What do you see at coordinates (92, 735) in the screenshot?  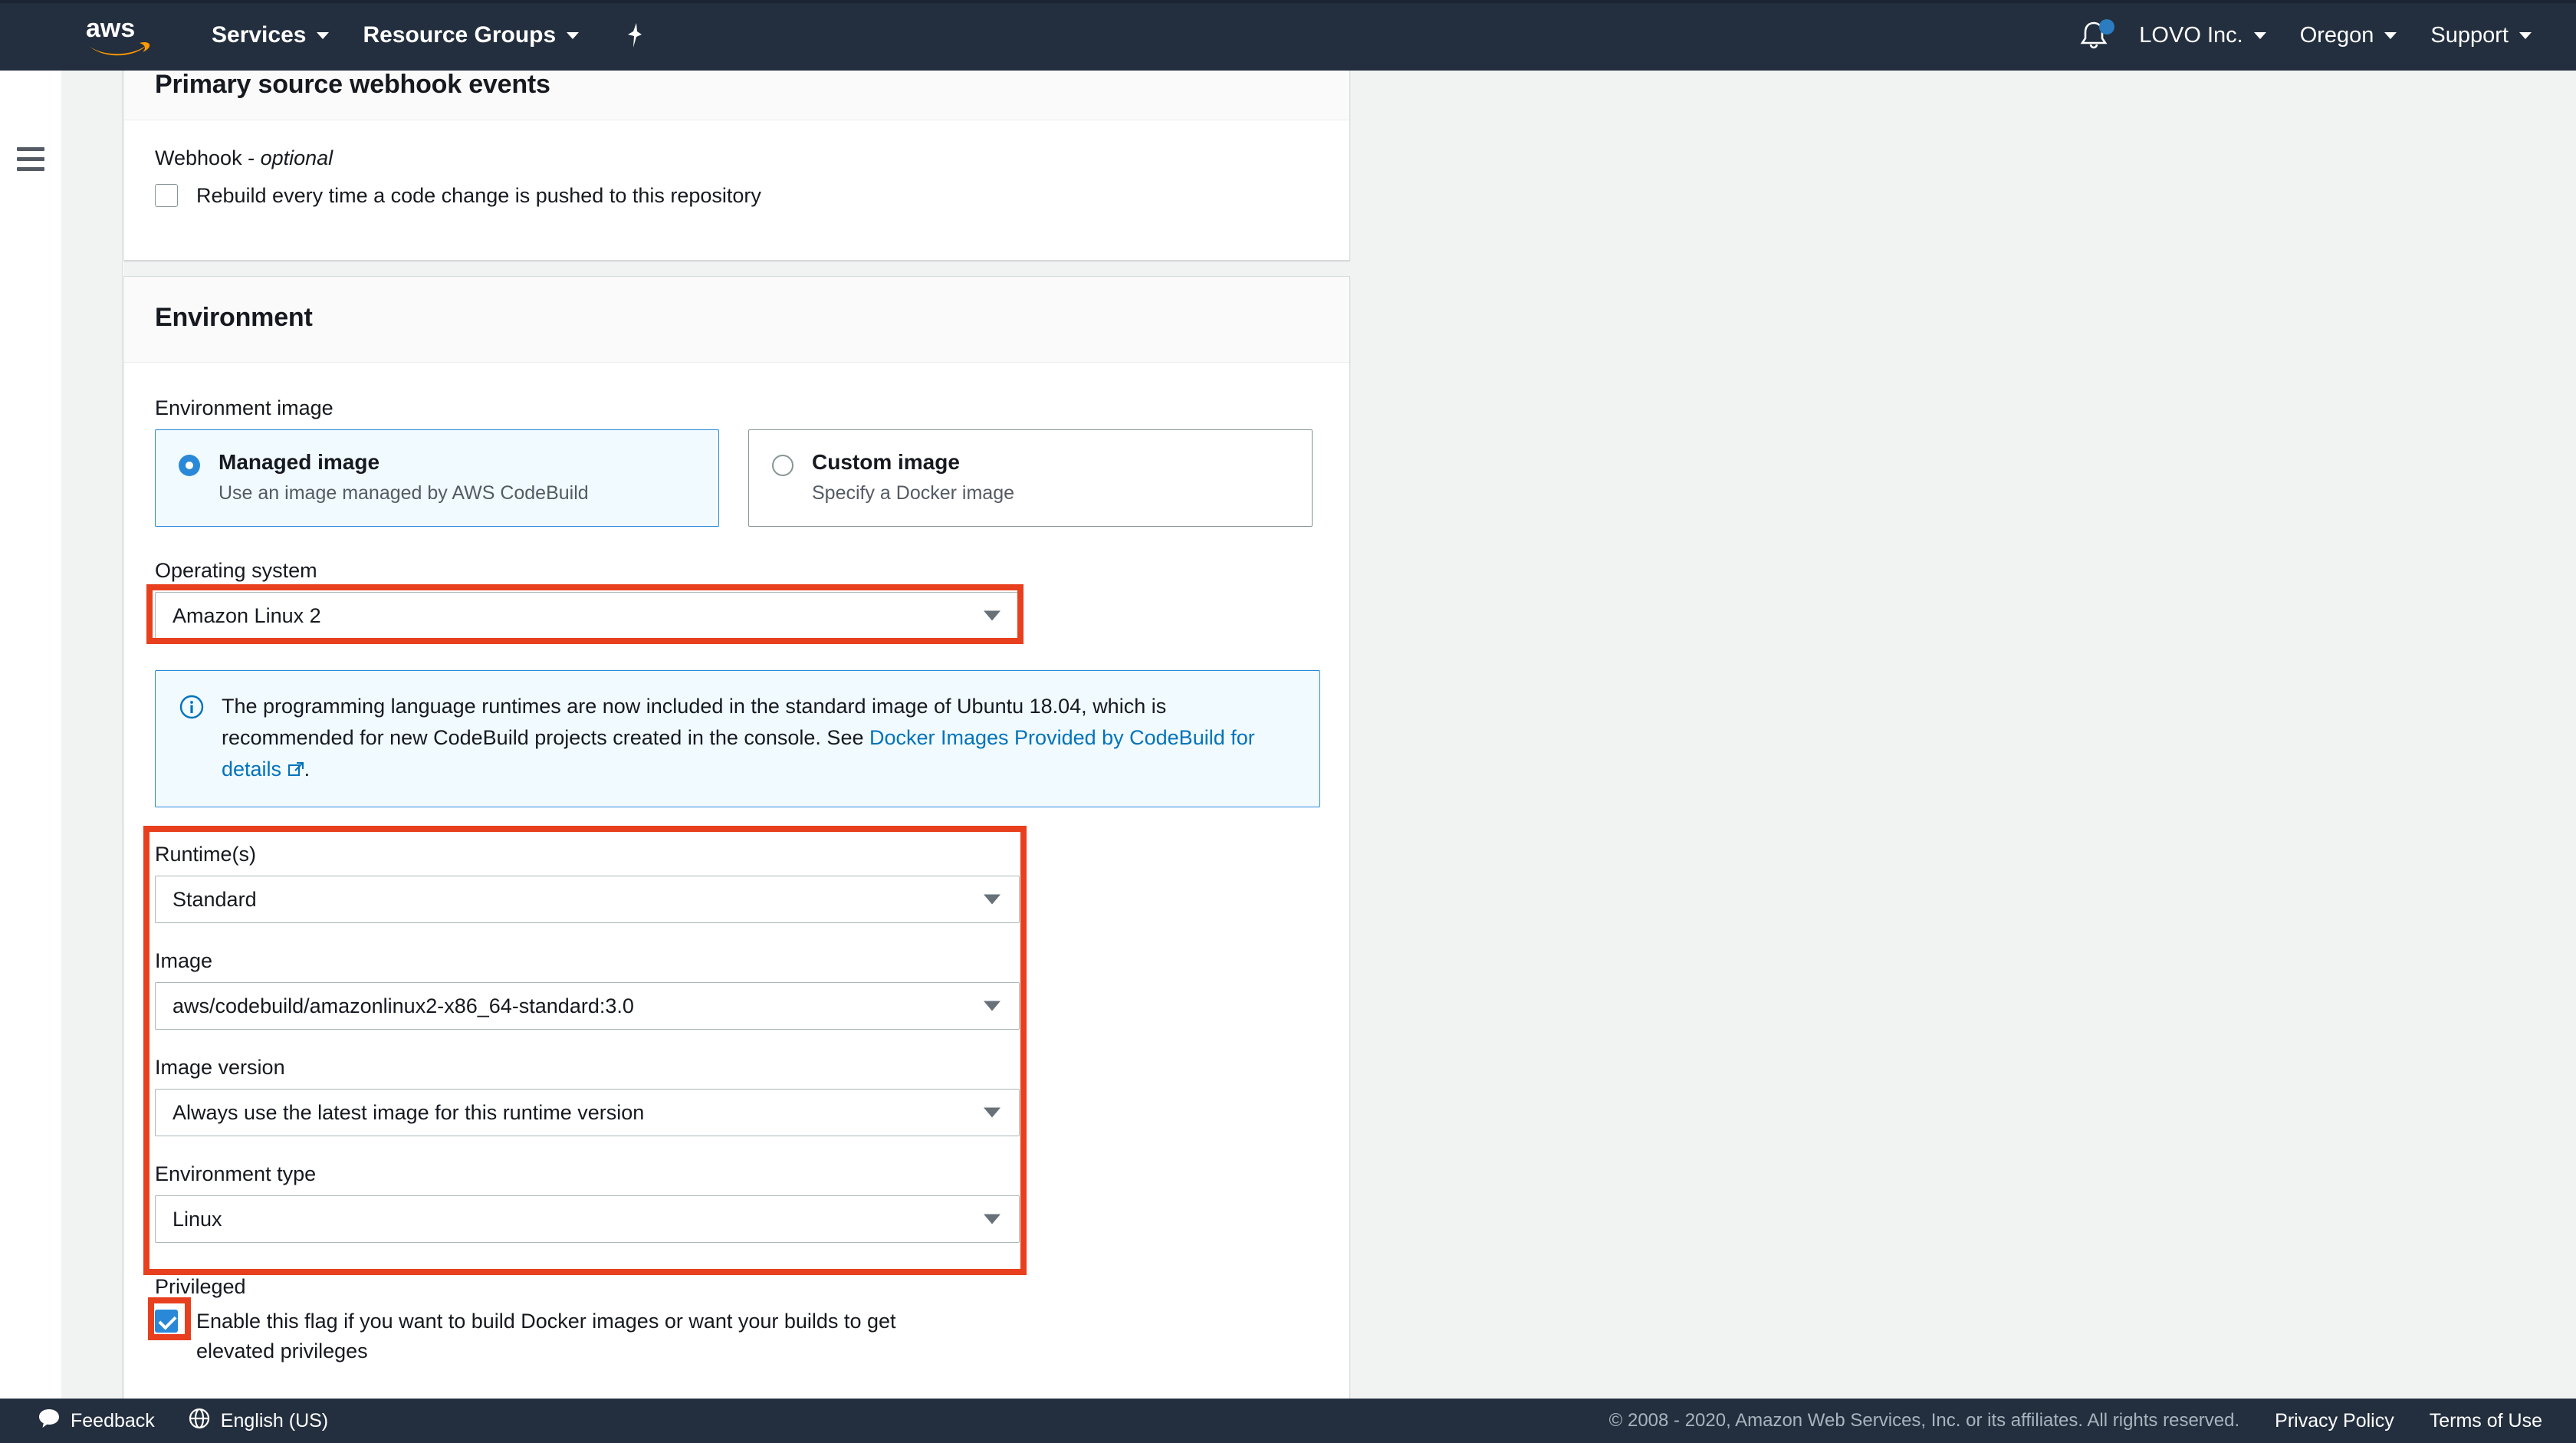 I see `sidebar-gutter` at bounding box center [92, 735].